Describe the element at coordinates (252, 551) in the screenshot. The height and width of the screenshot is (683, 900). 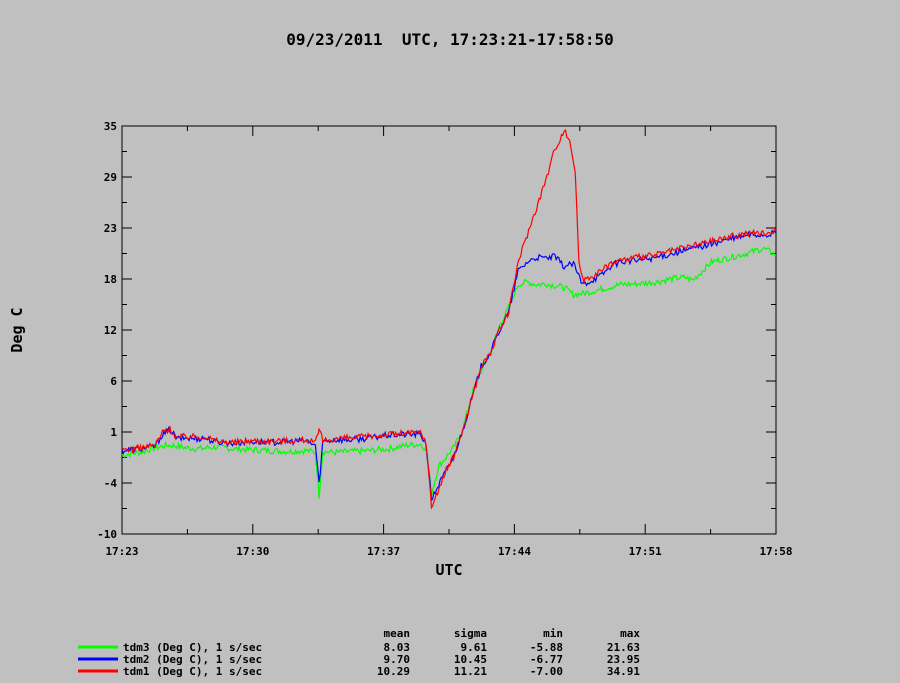
I see `x-tick-label: 17:30` at that location.